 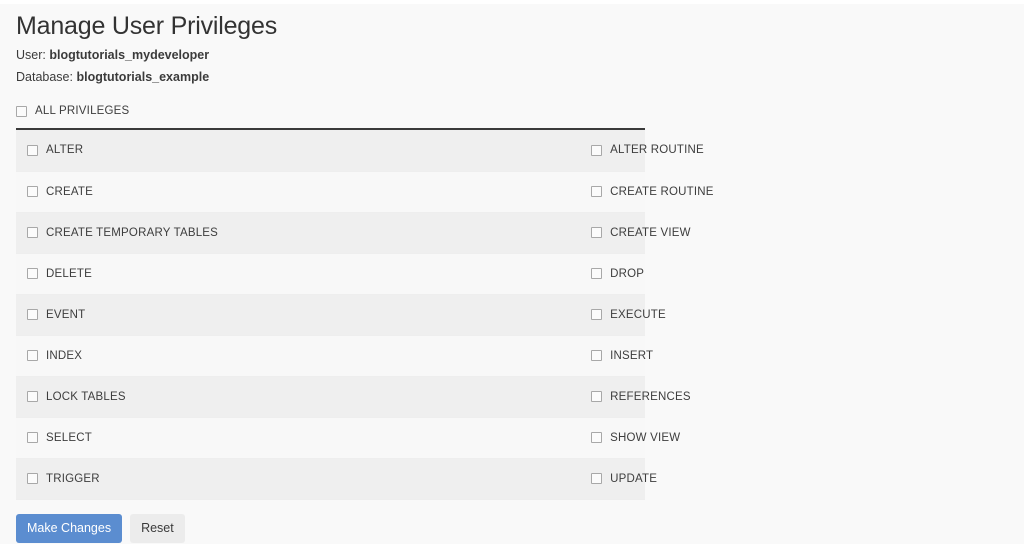 I want to click on privilege-cell-left: ALTER, so click(x=117, y=151).